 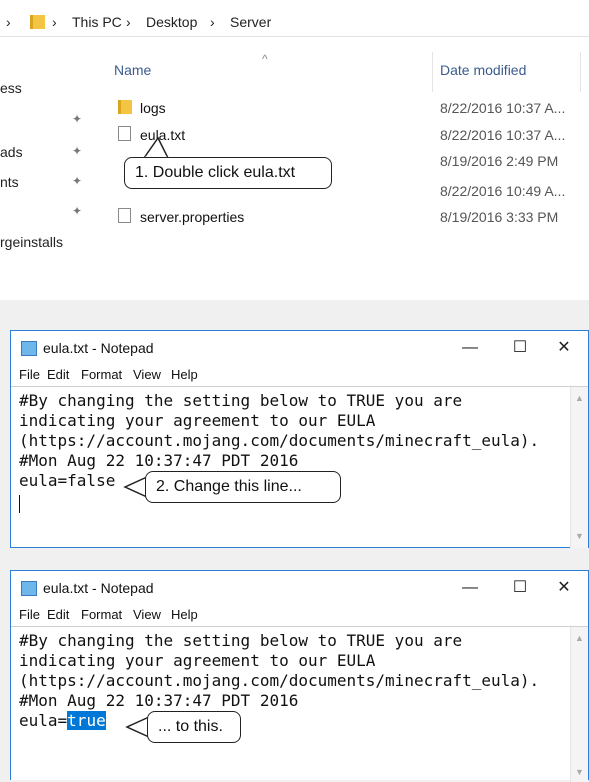 I want to click on sidebar-item-documents: nts, so click(x=9, y=182).